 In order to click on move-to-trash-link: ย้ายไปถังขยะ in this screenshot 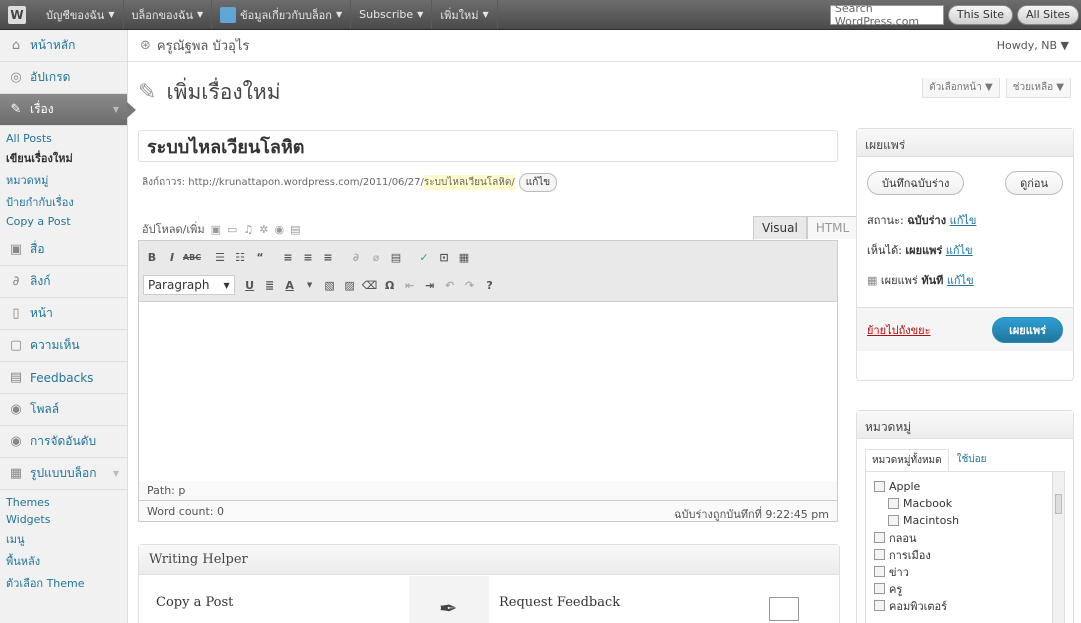, I will do `click(899, 330)`.